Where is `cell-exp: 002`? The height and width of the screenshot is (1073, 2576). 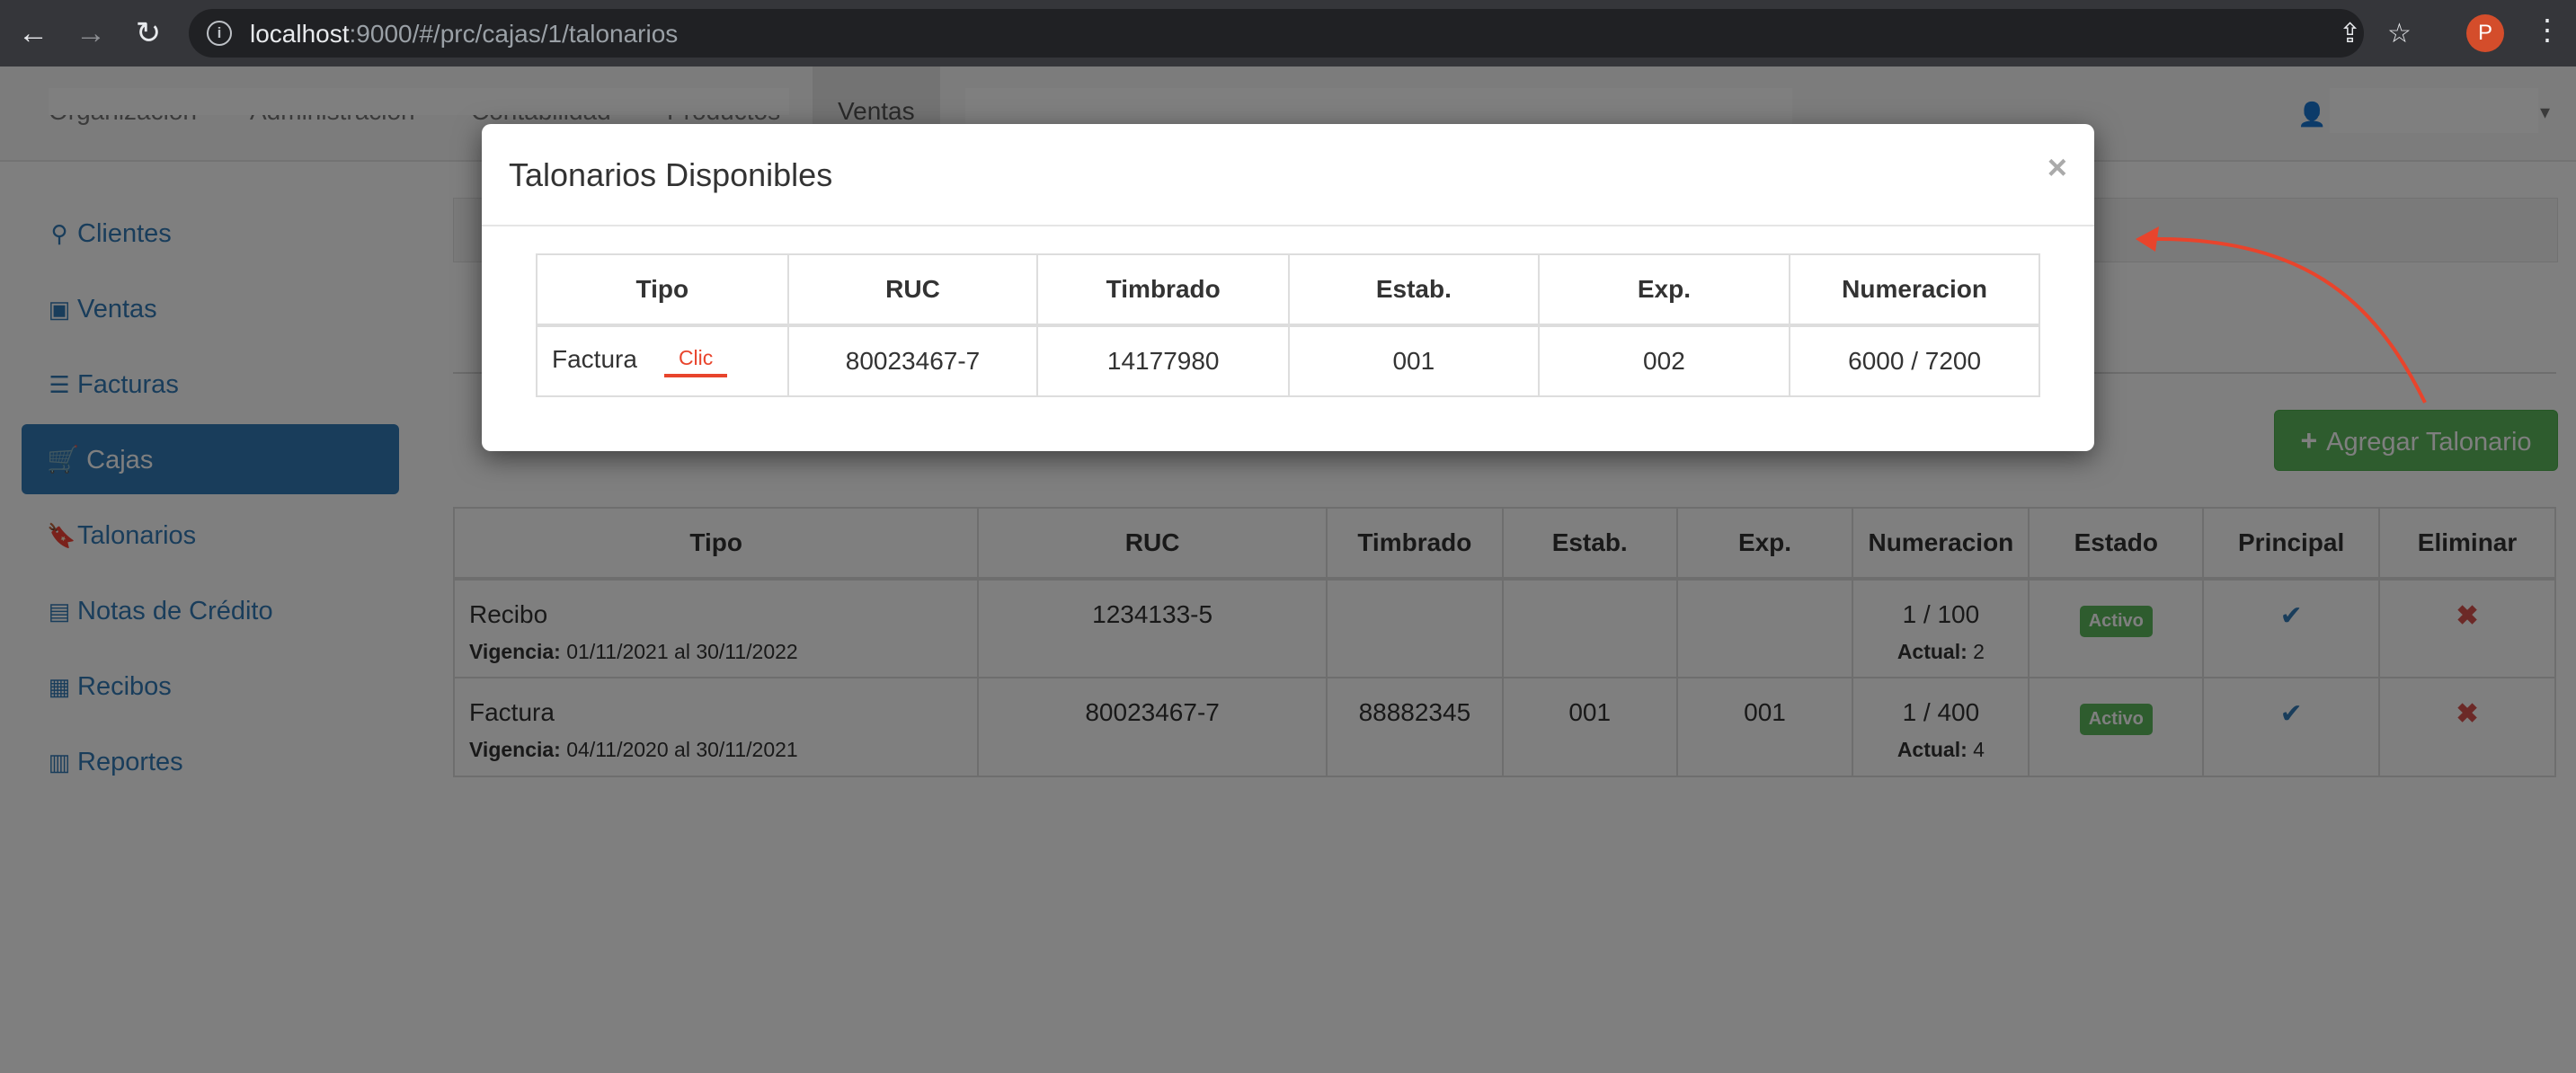 cell-exp: 002 is located at coordinates (1664, 361).